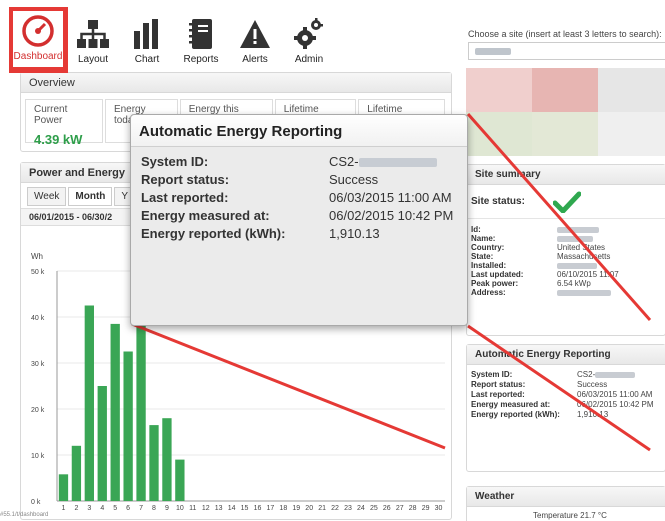  Describe the element at coordinates (201, 34) in the screenshot. I see `notebook-icon` at that location.